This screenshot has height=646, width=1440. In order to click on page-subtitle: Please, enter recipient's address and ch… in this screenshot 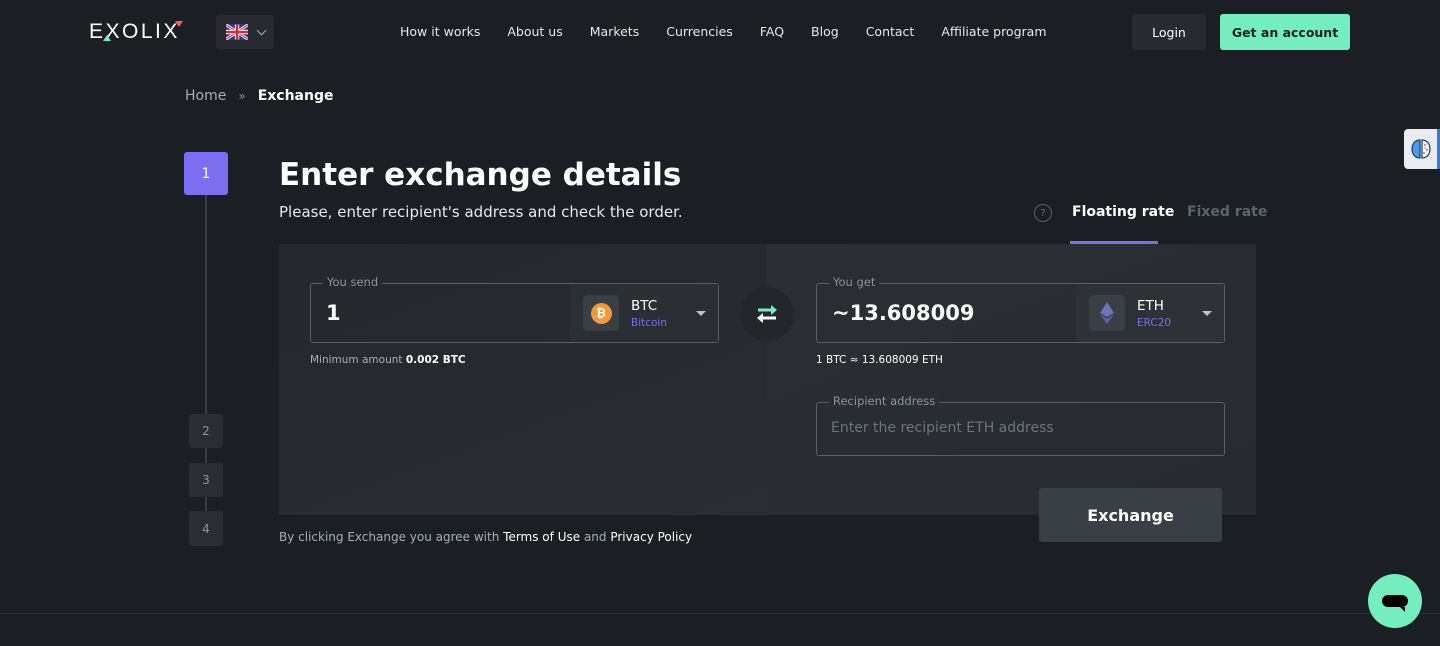, I will do `click(481, 212)`.